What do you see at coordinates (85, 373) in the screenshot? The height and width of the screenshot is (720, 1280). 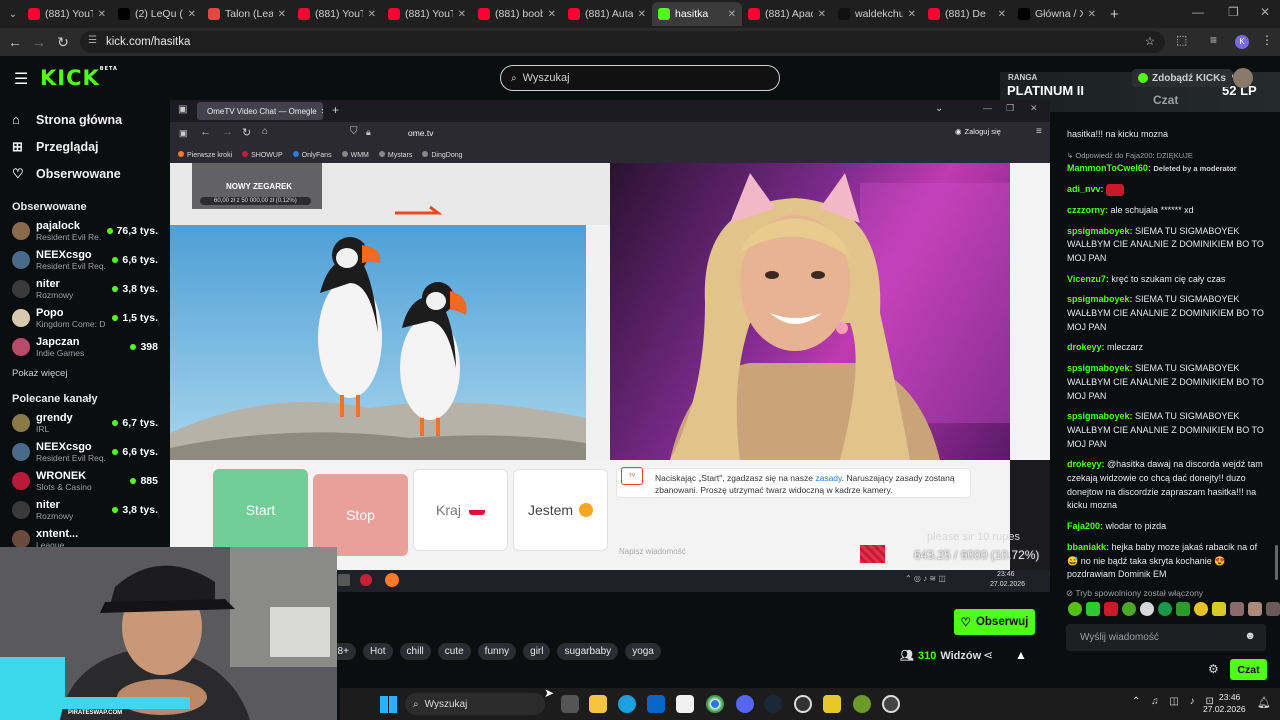 I see `show-more-link: Pokaż więcej` at bounding box center [85, 373].